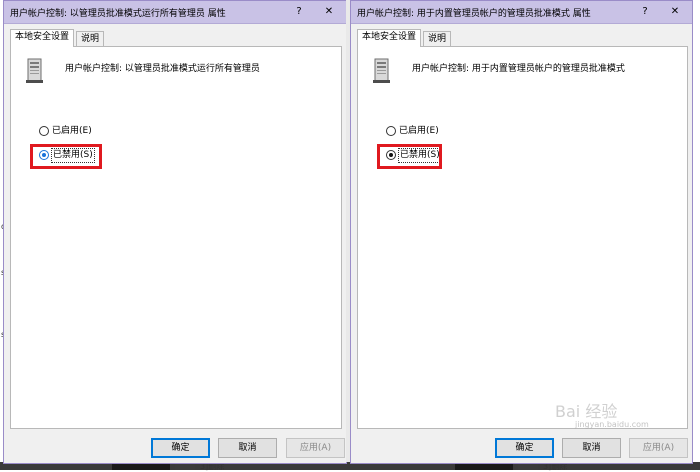  Describe the element at coordinates (586, 411) in the screenshot. I see `baidu-watermark: Bai 经验` at that location.